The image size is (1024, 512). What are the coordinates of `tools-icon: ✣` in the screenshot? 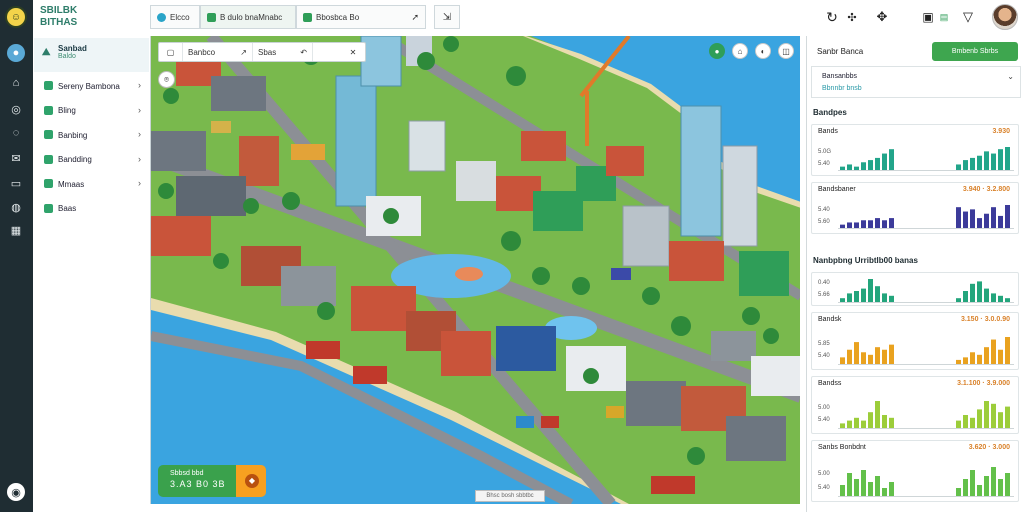 It's located at (852, 17).